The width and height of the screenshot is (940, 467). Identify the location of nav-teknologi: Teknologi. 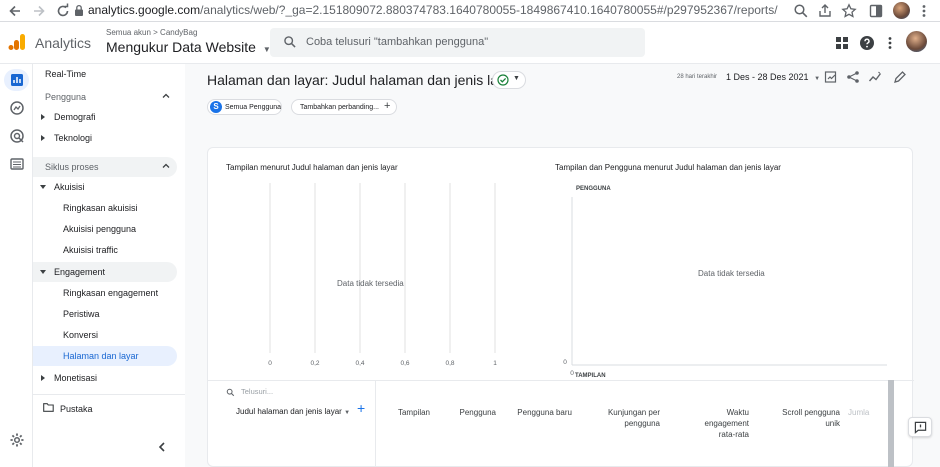
(105, 138).